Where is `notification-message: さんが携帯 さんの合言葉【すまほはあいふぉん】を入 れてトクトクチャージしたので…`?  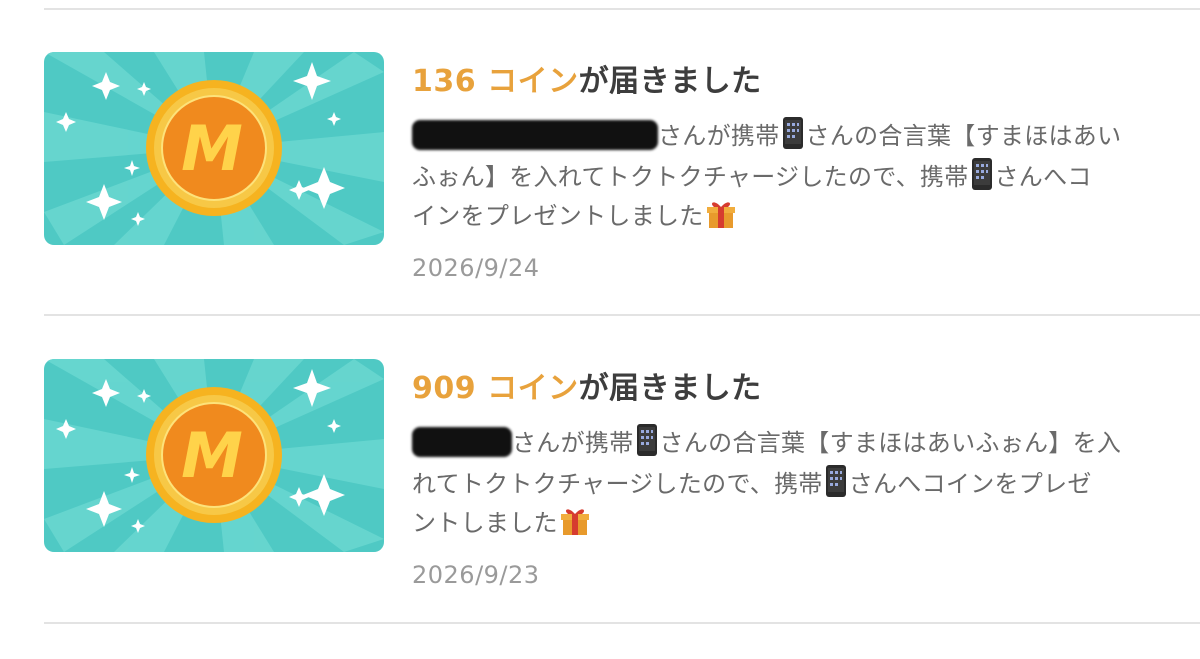
notification-message: さんが携帯 さんの合言葉【すまほはあいふぉん】を入 れてトクトクチャージしたので… is located at coordinates (782, 484).